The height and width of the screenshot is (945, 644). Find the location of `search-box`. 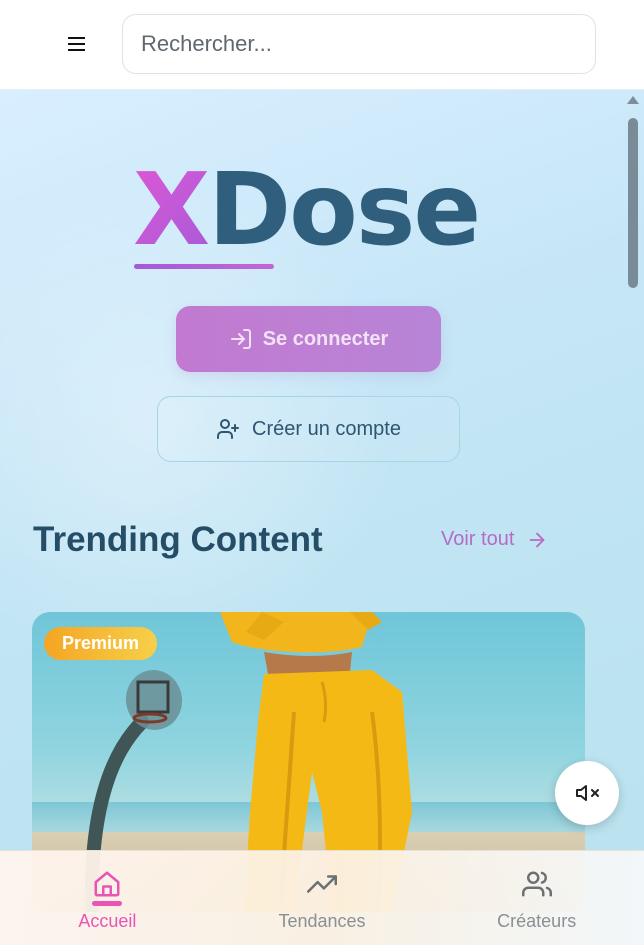

search-box is located at coordinates (359, 44).